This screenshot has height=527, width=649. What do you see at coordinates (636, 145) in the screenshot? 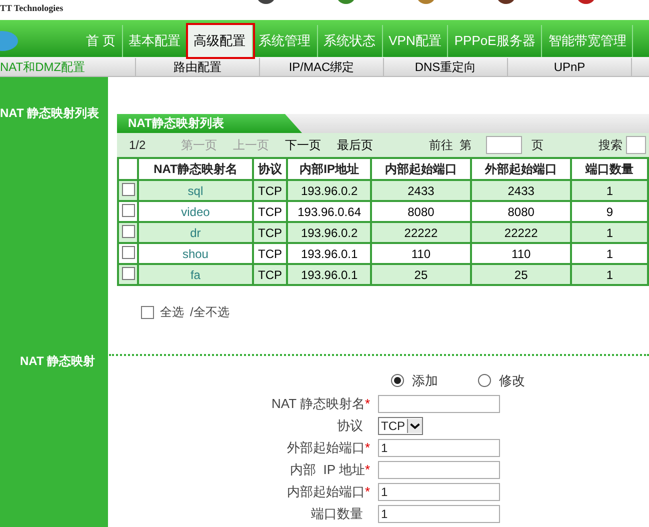
I see `search-field` at bounding box center [636, 145].